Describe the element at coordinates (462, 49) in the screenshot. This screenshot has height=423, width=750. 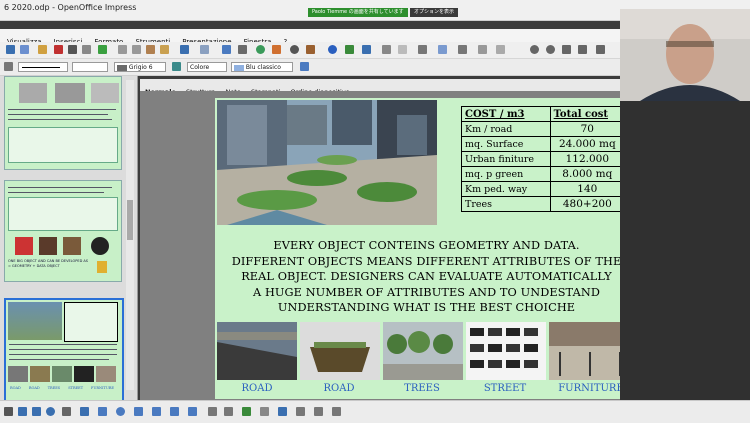
I see `notes-view-icon` at that location.